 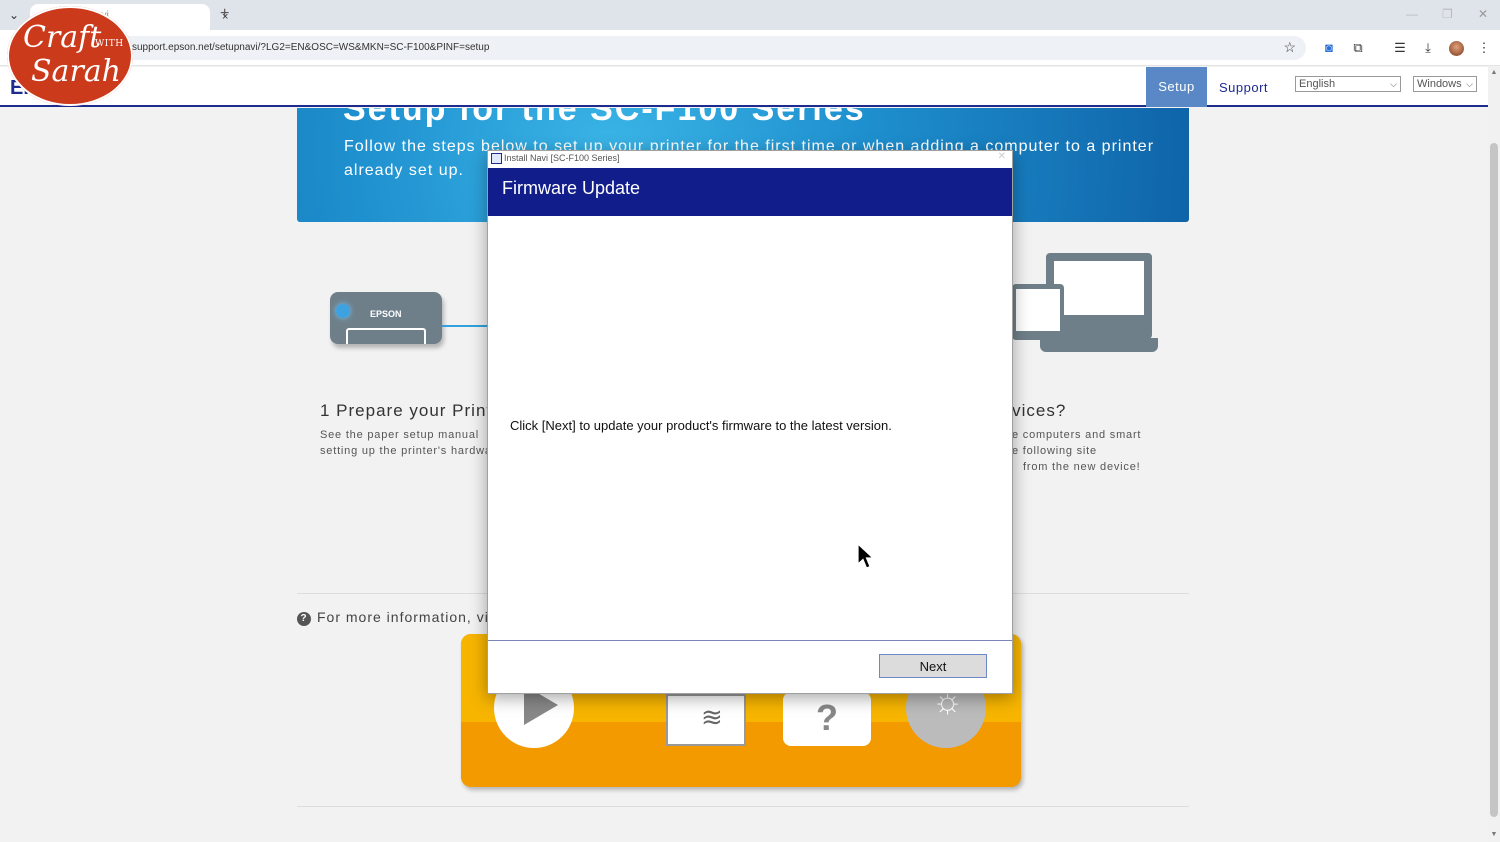 I want to click on step2-text-line1: e computers and smart, so click(x=1077, y=435).